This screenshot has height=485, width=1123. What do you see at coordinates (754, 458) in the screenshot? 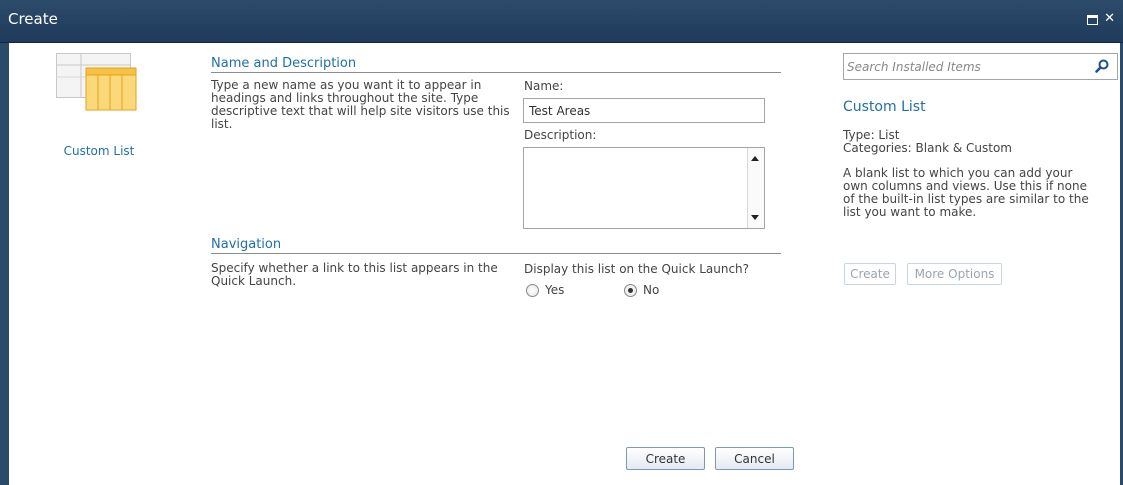
I see `cancel-button: Cancel` at bounding box center [754, 458].